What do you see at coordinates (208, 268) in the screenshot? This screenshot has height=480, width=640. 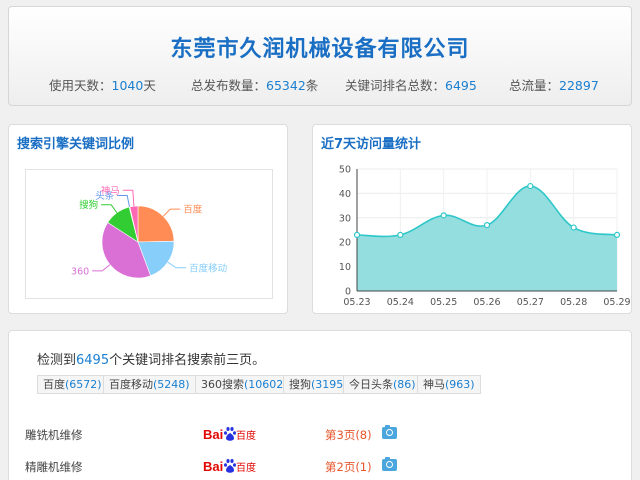 I see `pie-label-1: 百度移动` at bounding box center [208, 268].